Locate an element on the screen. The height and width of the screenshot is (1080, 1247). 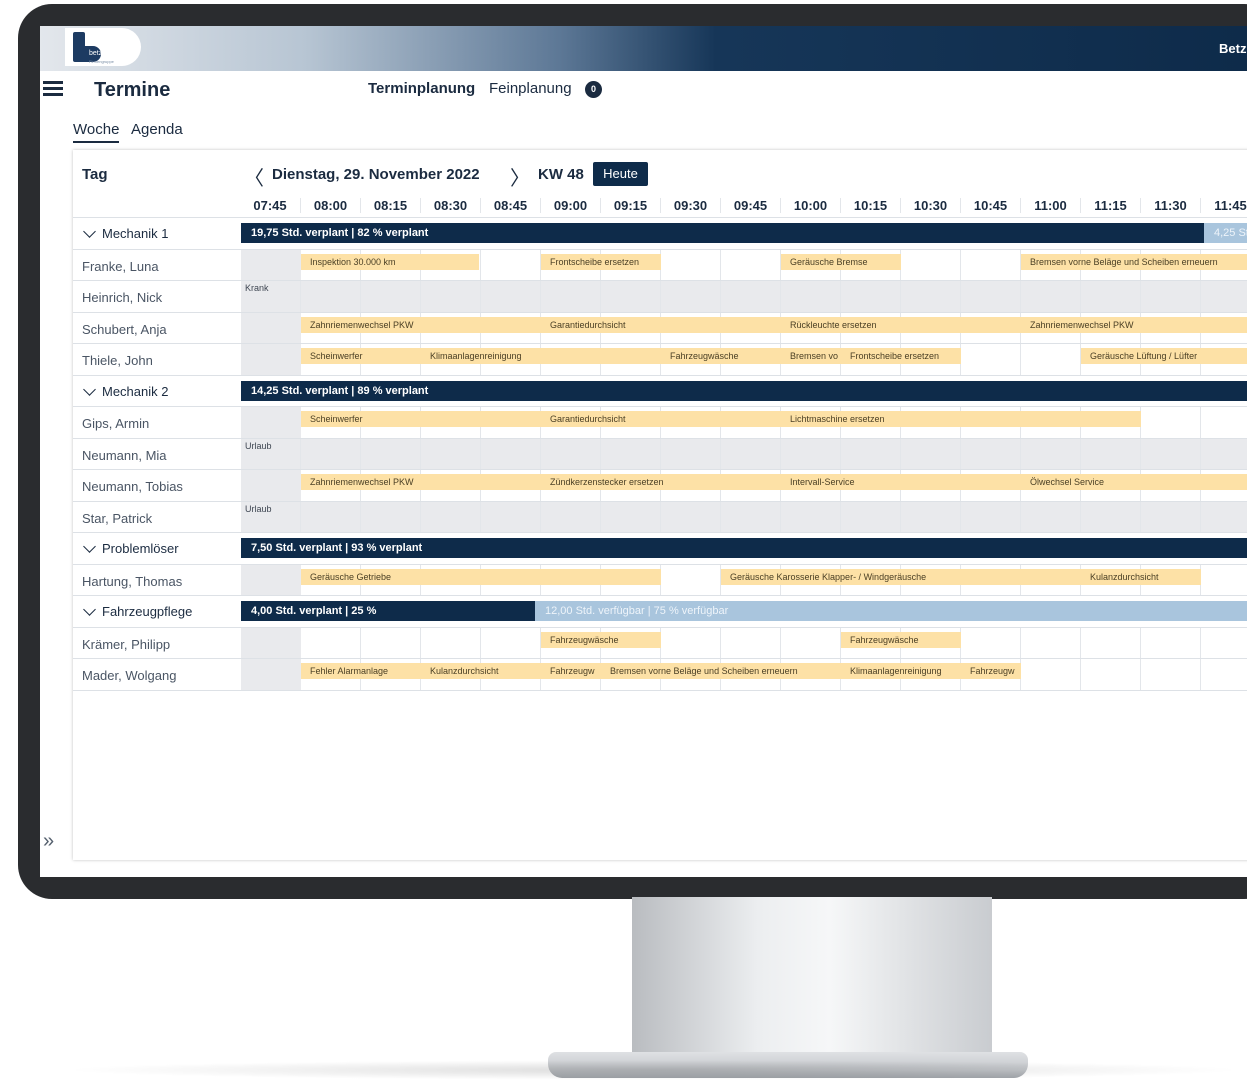
resource-name: Neumann, Mia is located at coordinates (124, 455).